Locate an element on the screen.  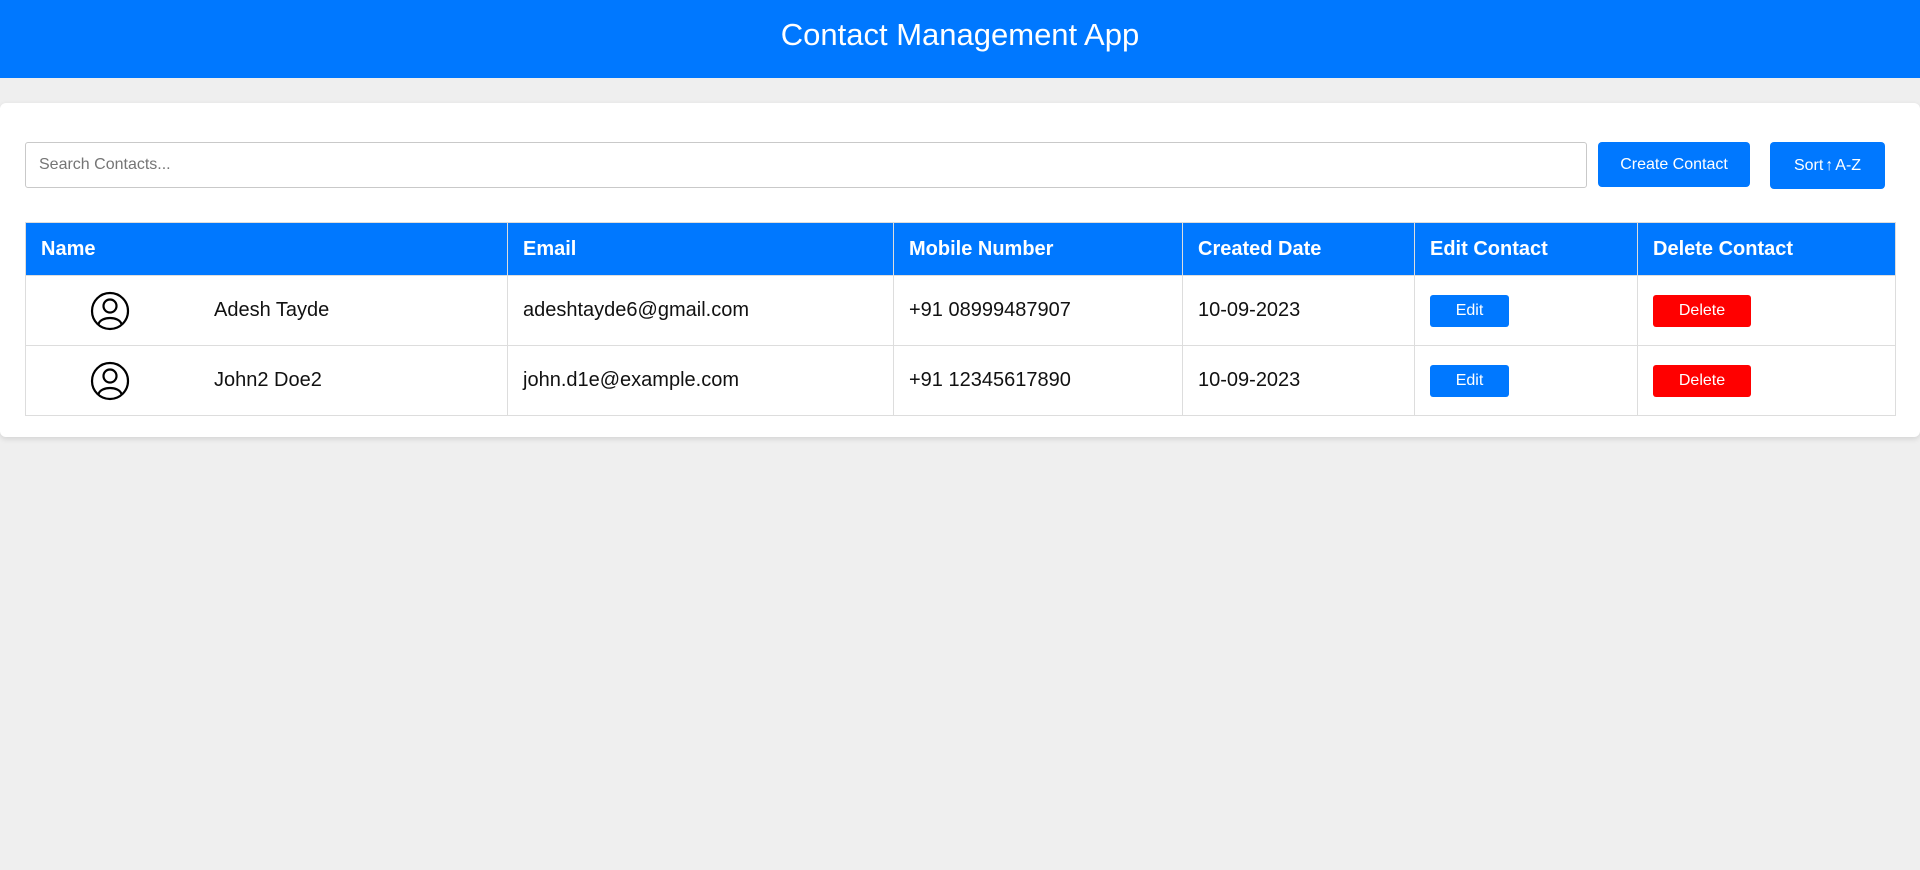
sort-button: Sort ↑ A-Z is located at coordinates (1827, 165).